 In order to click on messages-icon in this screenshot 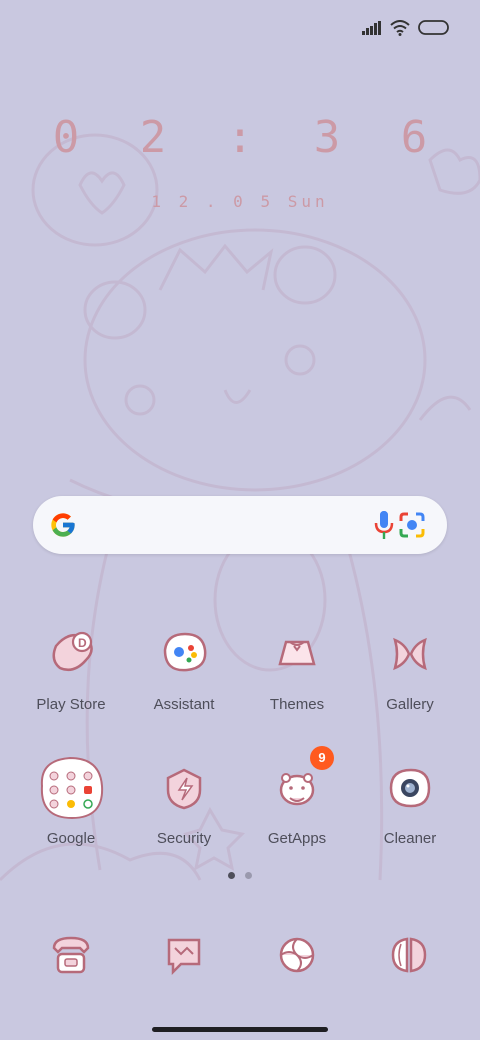, I will do `click(184, 957)`.